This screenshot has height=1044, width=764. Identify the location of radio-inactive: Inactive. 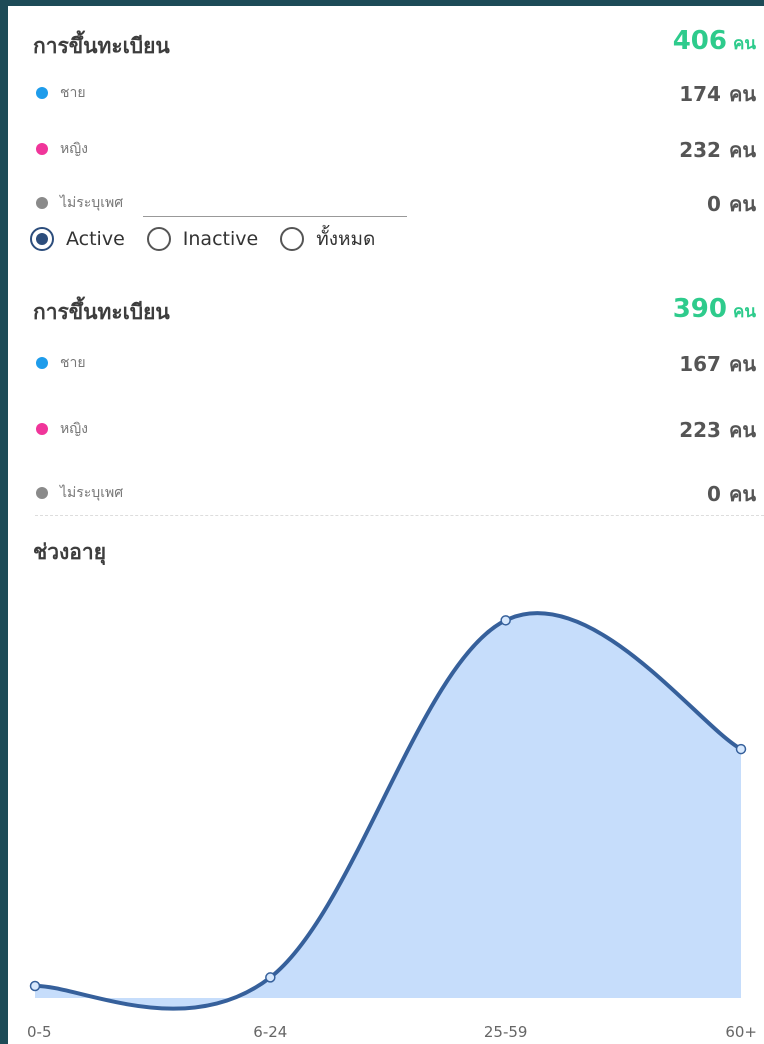
(202, 239).